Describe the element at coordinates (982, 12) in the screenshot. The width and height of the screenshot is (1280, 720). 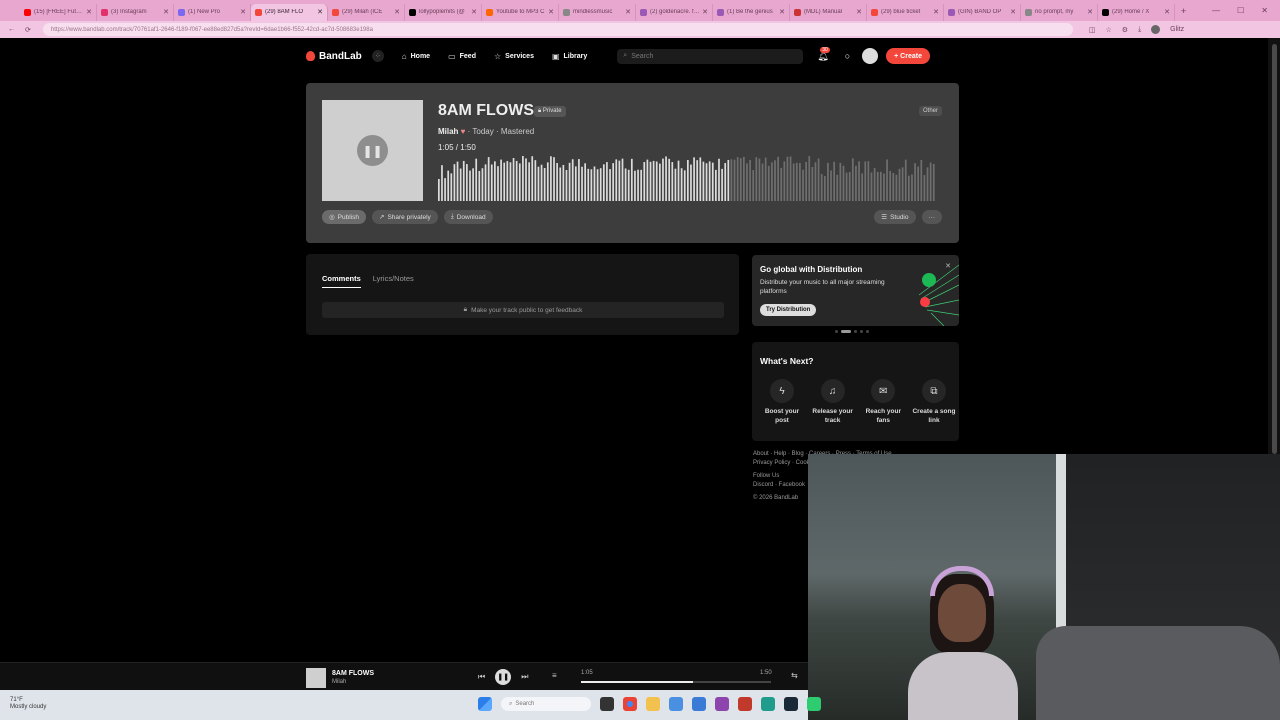
I see `browser-tab: (GIN) BAND OP ✕` at that location.